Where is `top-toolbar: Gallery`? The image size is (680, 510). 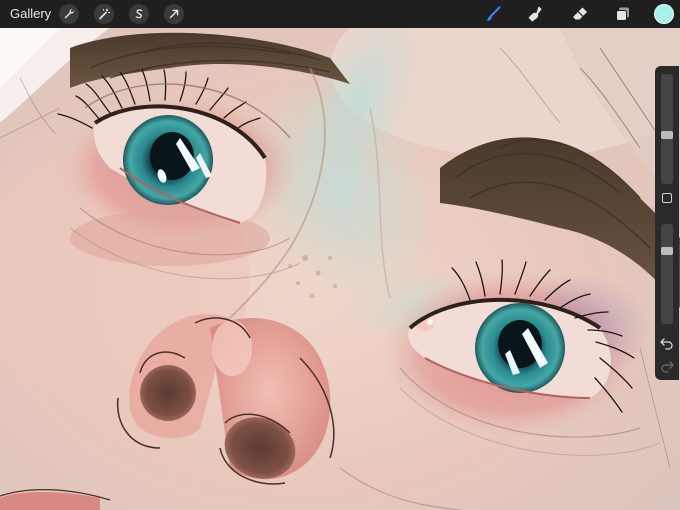
top-toolbar: Gallery is located at coordinates (340, 14).